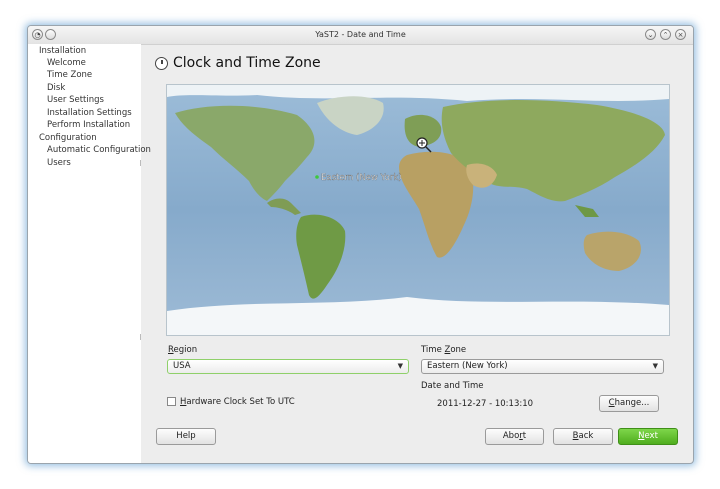 This screenshot has height=489, width=720. I want to click on clock-icon, so click(161, 63).